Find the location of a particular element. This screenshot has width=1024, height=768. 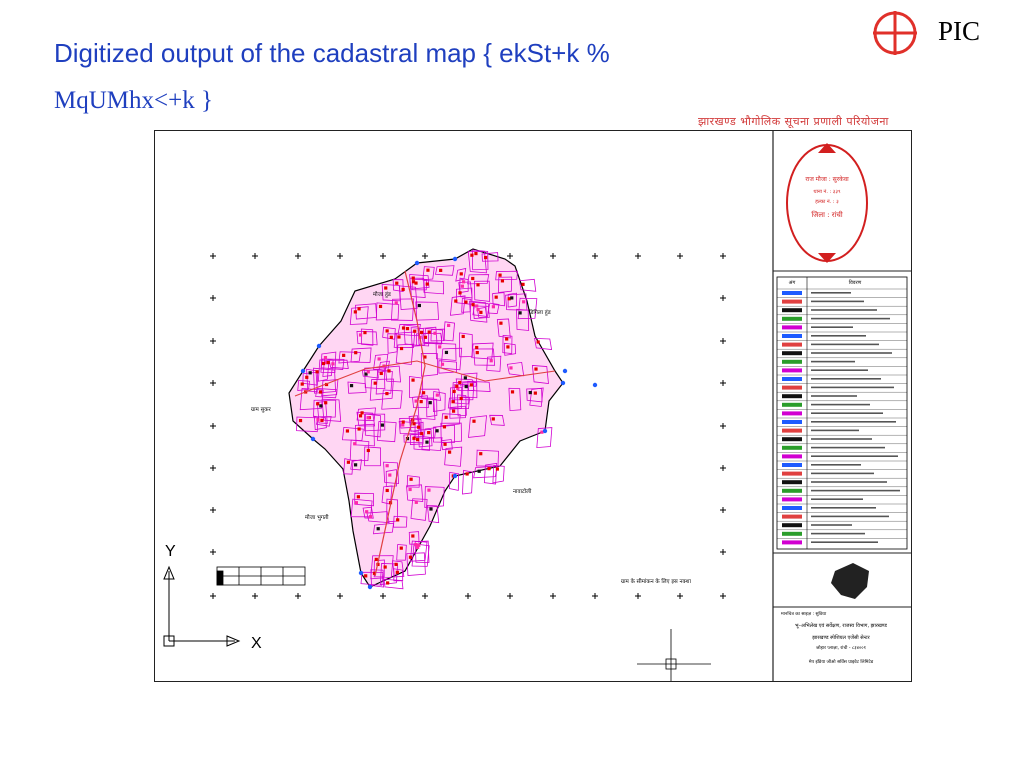

y-axis-letter: Y is located at coordinates (170, 551).